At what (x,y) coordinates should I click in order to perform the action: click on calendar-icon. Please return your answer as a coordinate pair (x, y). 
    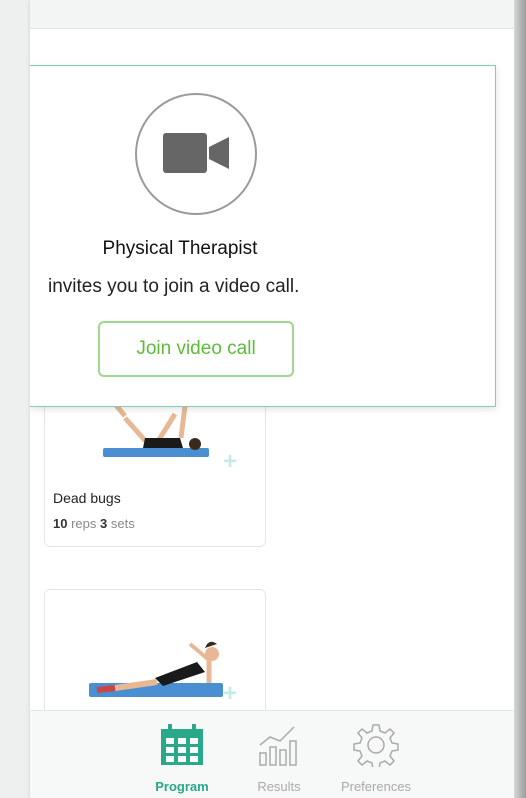
    Looking at the image, I should click on (182, 744).